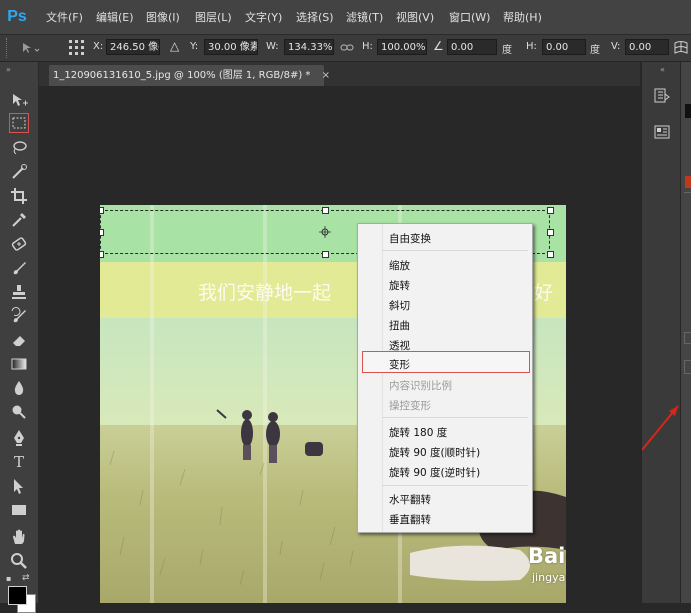 This screenshot has width=691, height=613. I want to click on angle-unit: 度, so click(507, 50).